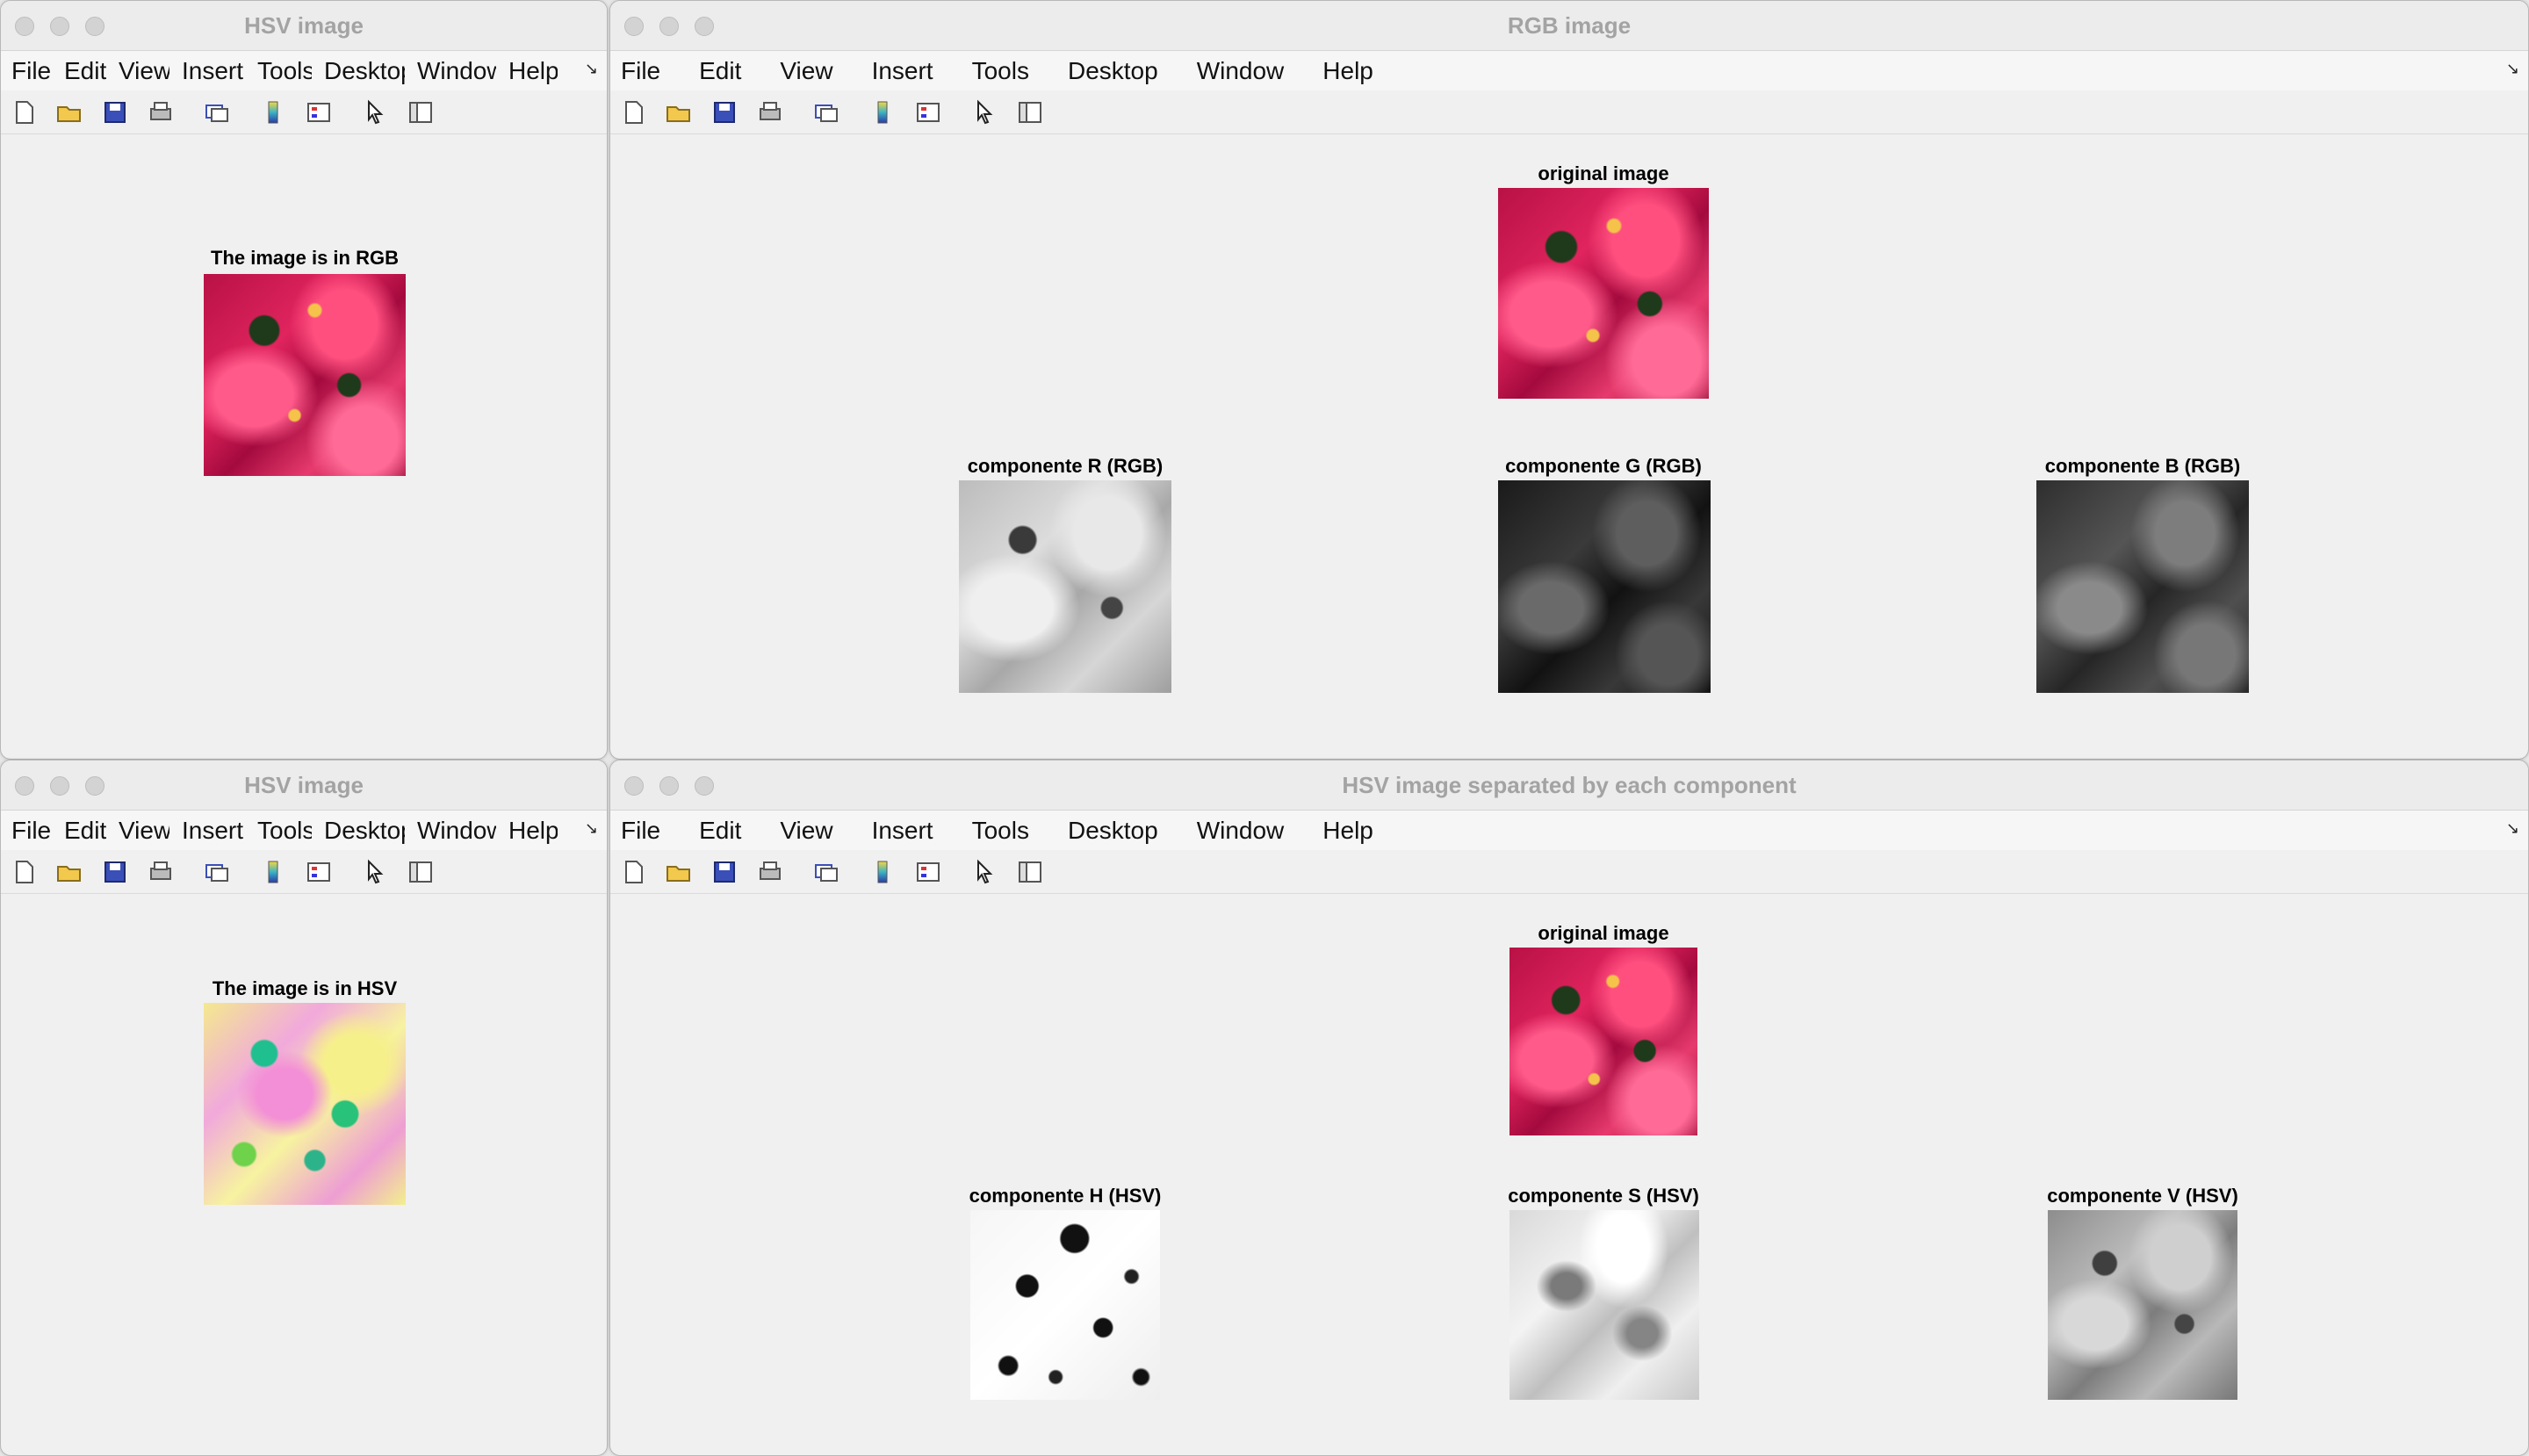 Image resolution: width=2529 pixels, height=1456 pixels. Describe the element at coordinates (1604, 1196) in the screenshot. I see `component-s-title: componente S (HSV)` at that location.